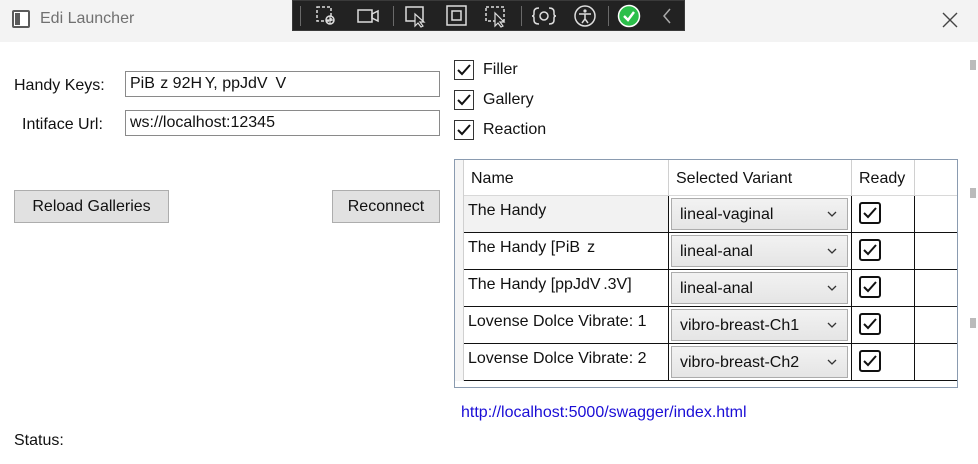 This screenshot has height=464, width=978. Describe the element at coordinates (62, 124) in the screenshot. I see `intiface-url-label: Intiface Url:` at that location.